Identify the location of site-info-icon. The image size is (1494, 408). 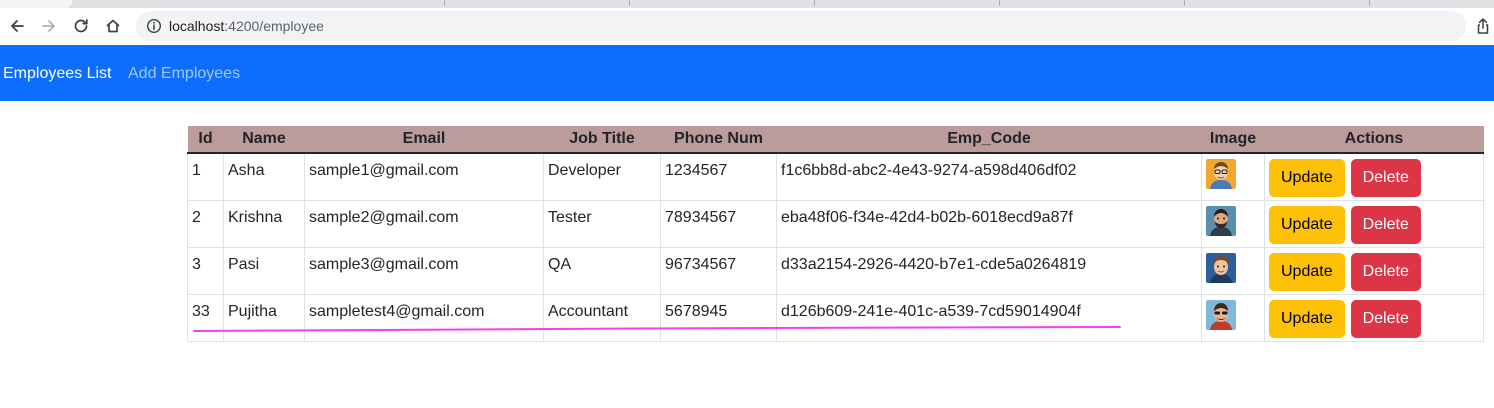
(154, 26).